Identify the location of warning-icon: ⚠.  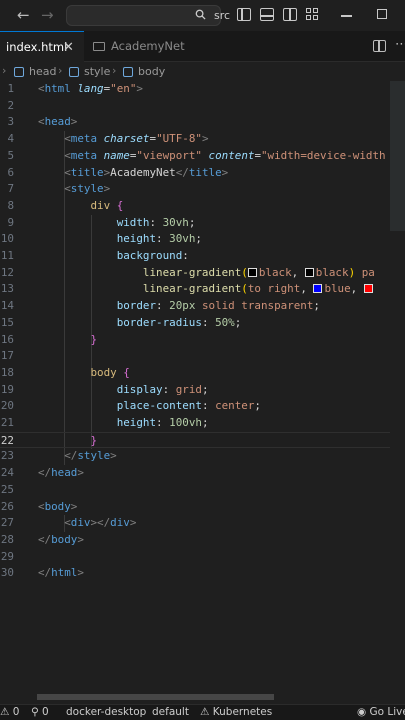
(205, 712).